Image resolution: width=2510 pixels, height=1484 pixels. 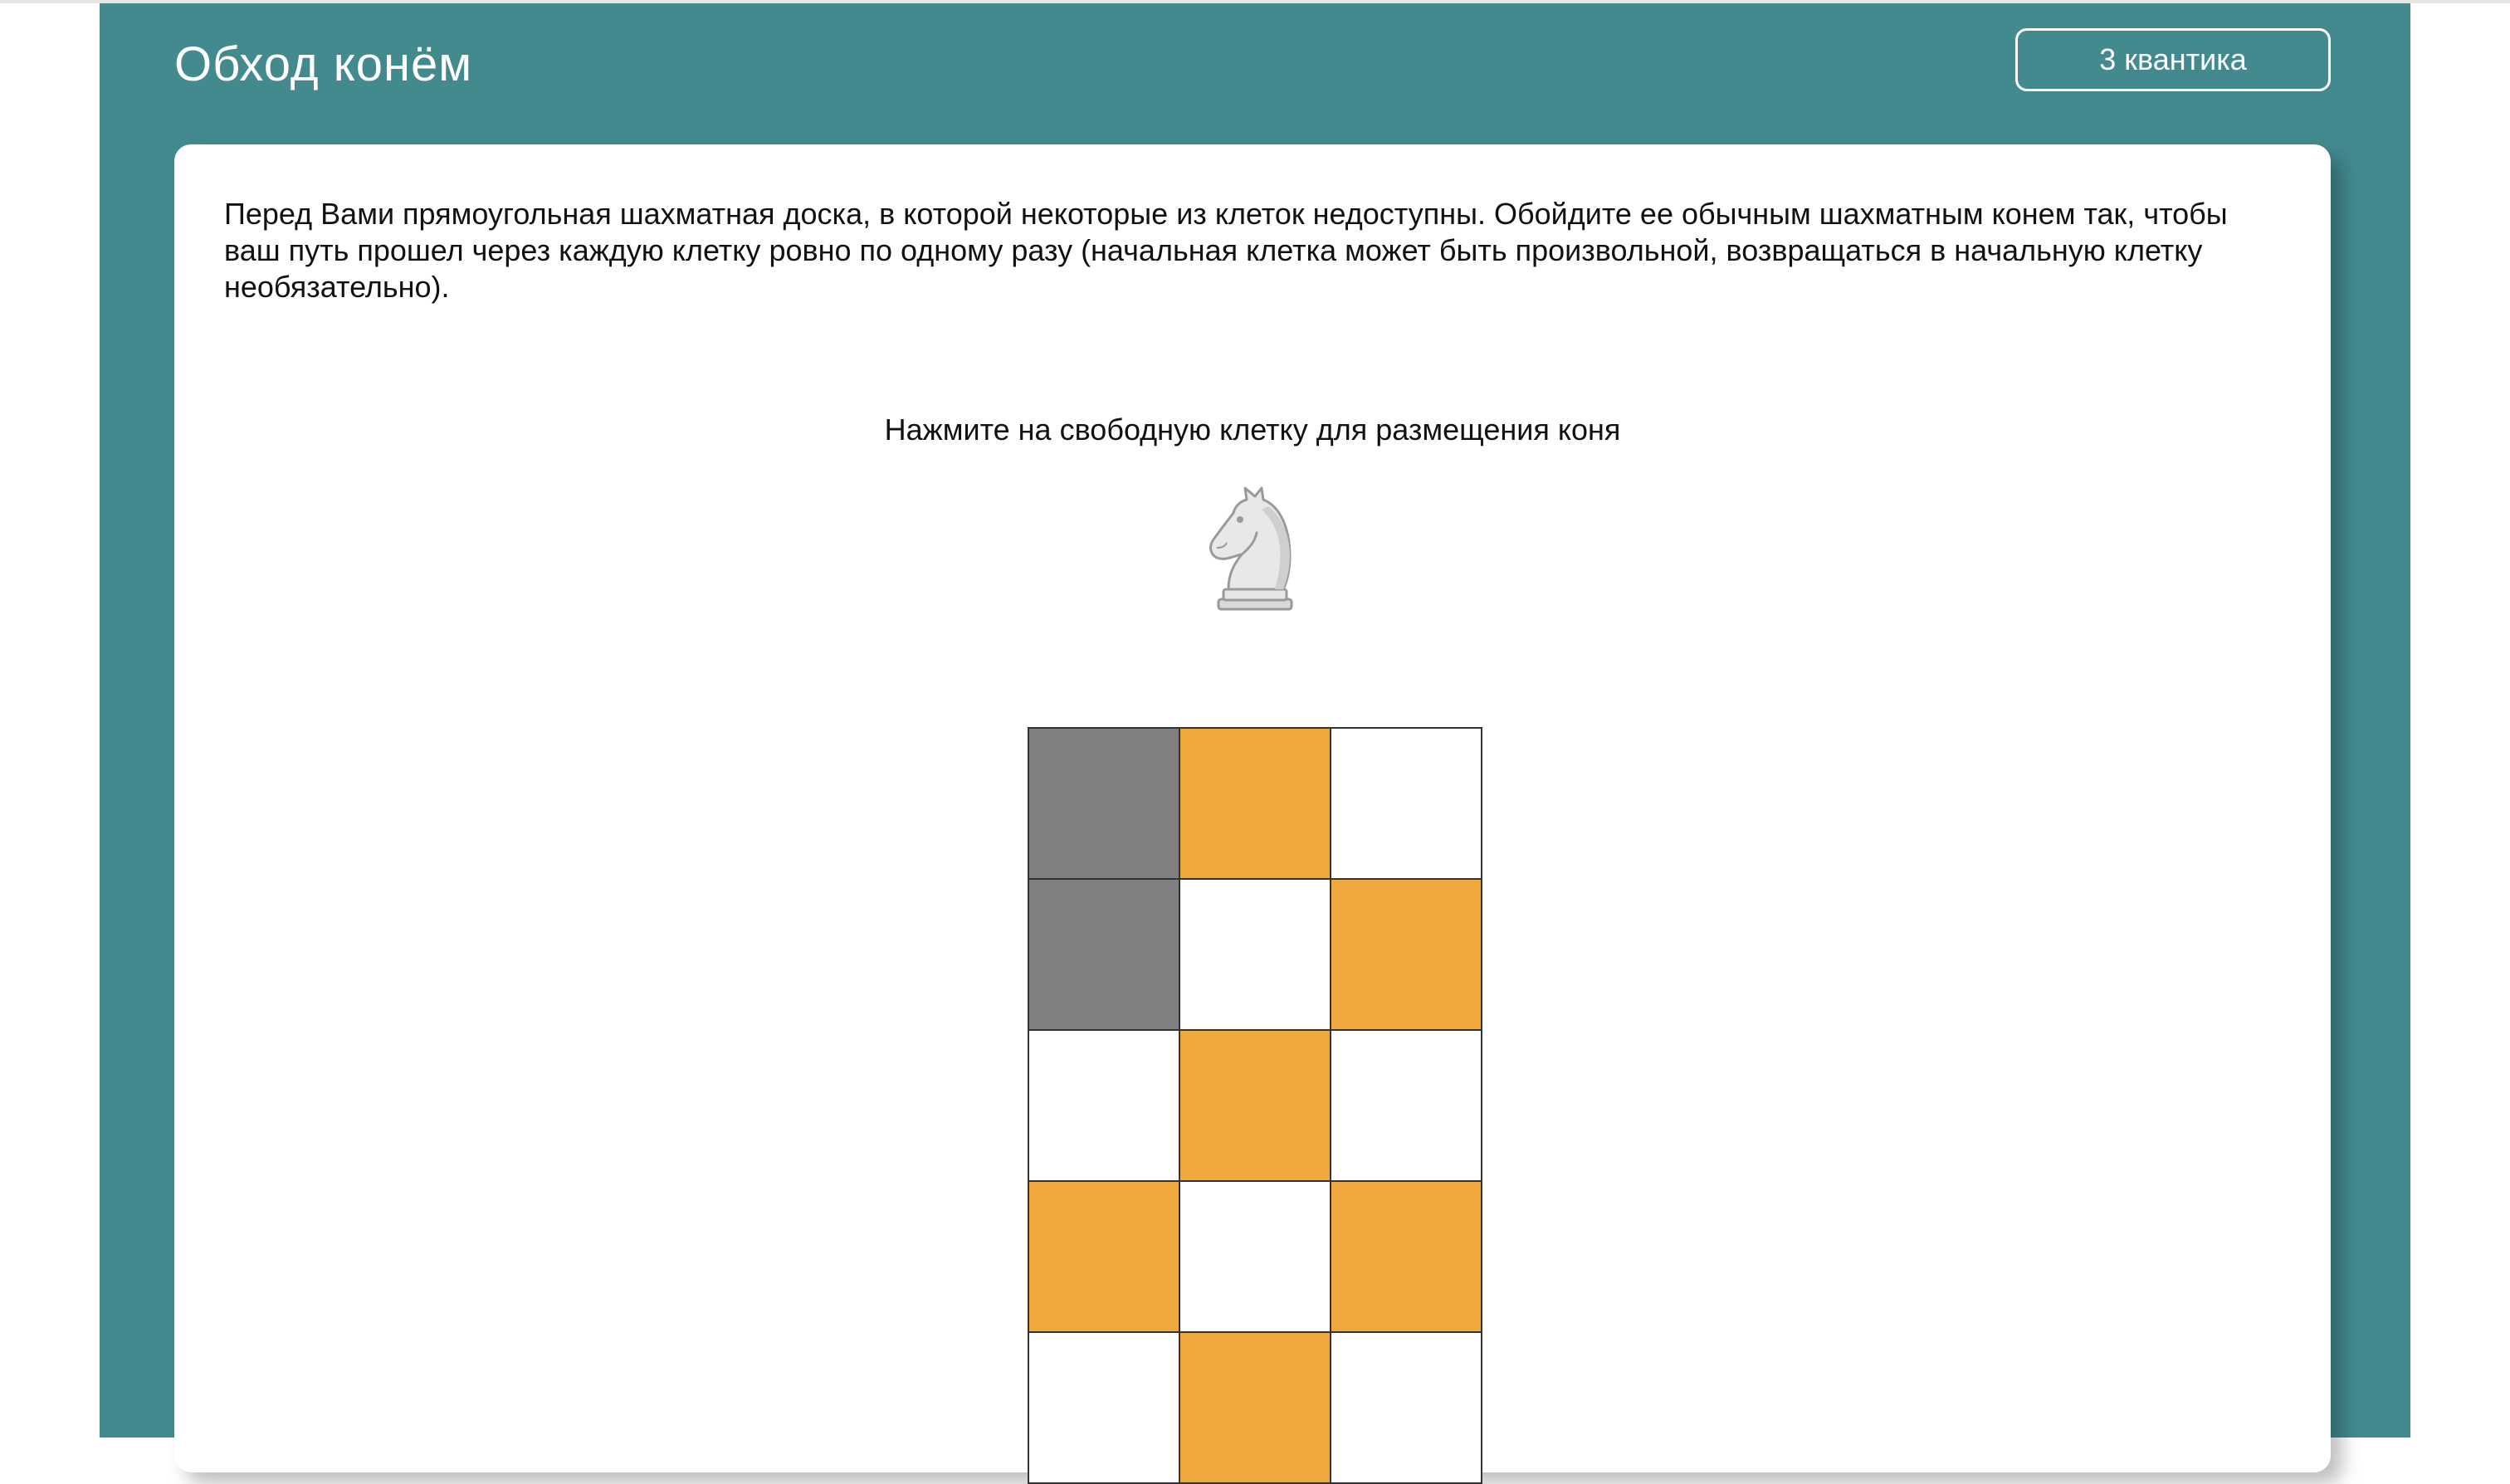 I want to click on chess-knight-icon, so click(x=1255, y=547).